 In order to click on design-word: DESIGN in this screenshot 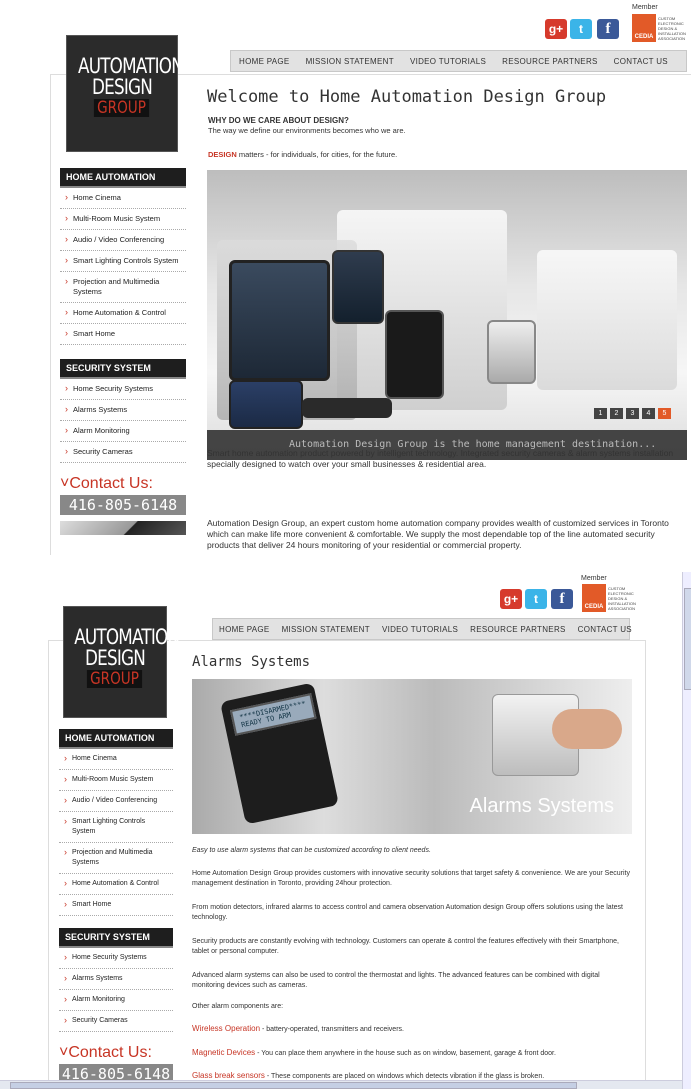, I will do `click(222, 154)`.